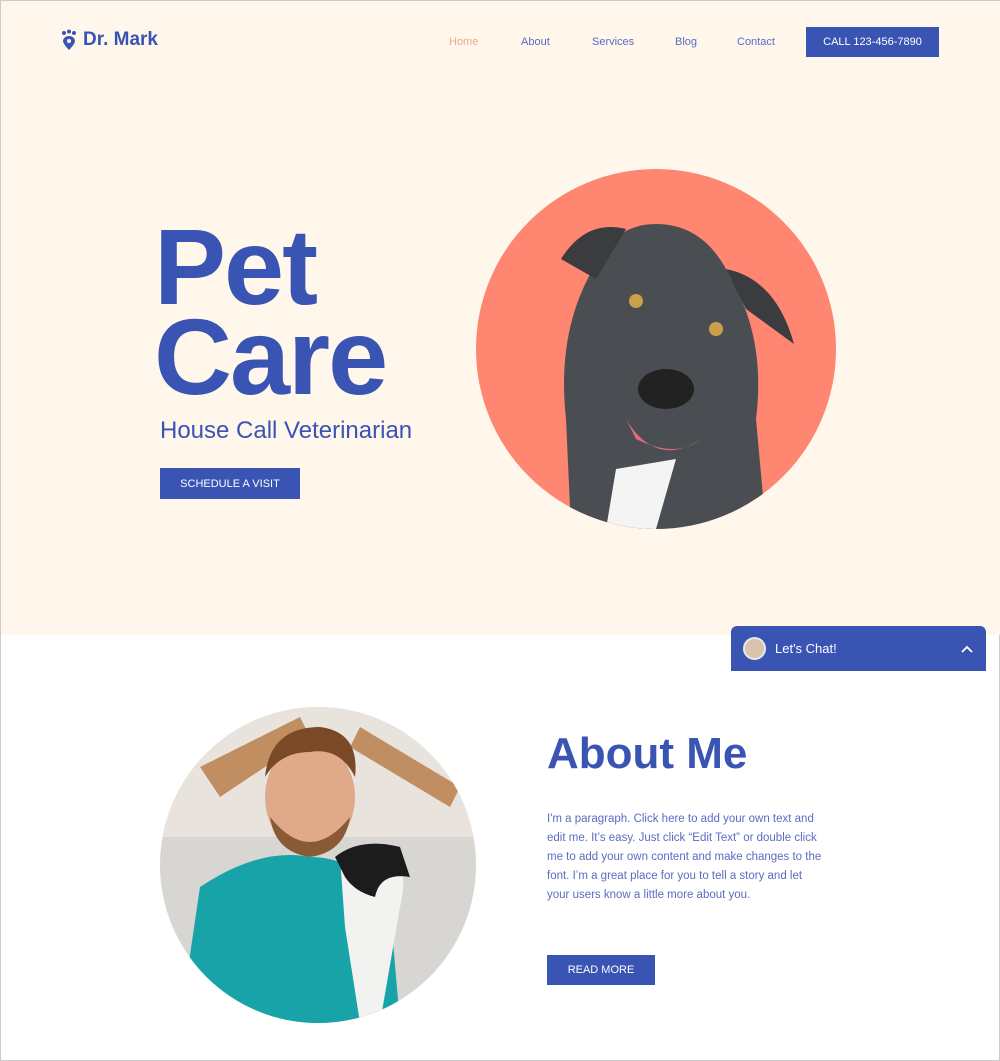 Image resolution: width=1000 pixels, height=1061 pixels. Describe the element at coordinates (613, 42) in the screenshot. I see `nav-services: Services` at that location.